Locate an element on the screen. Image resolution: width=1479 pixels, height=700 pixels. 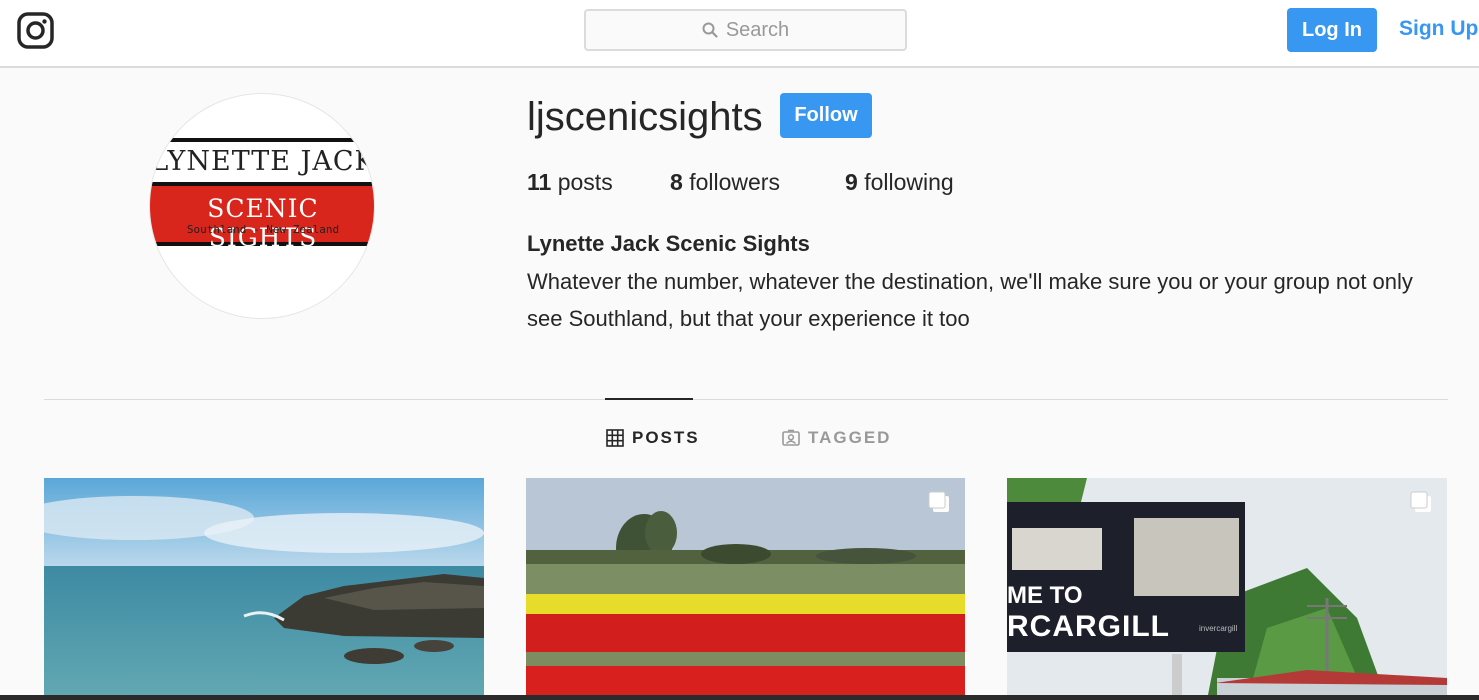
posts-count: 11 posts is located at coordinates (570, 182).